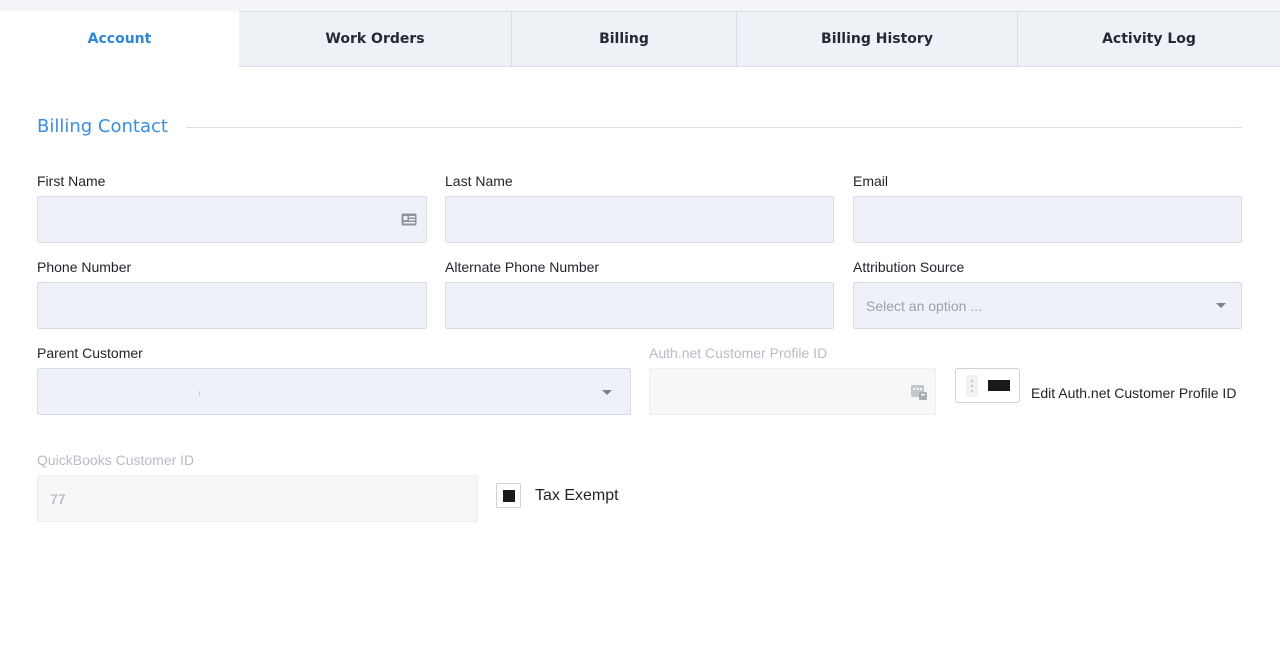 The width and height of the screenshot is (1280, 655). Describe the element at coordinates (1149, 39) in the screenshot. I see `tab-activity-log: Activity Log` at that location.